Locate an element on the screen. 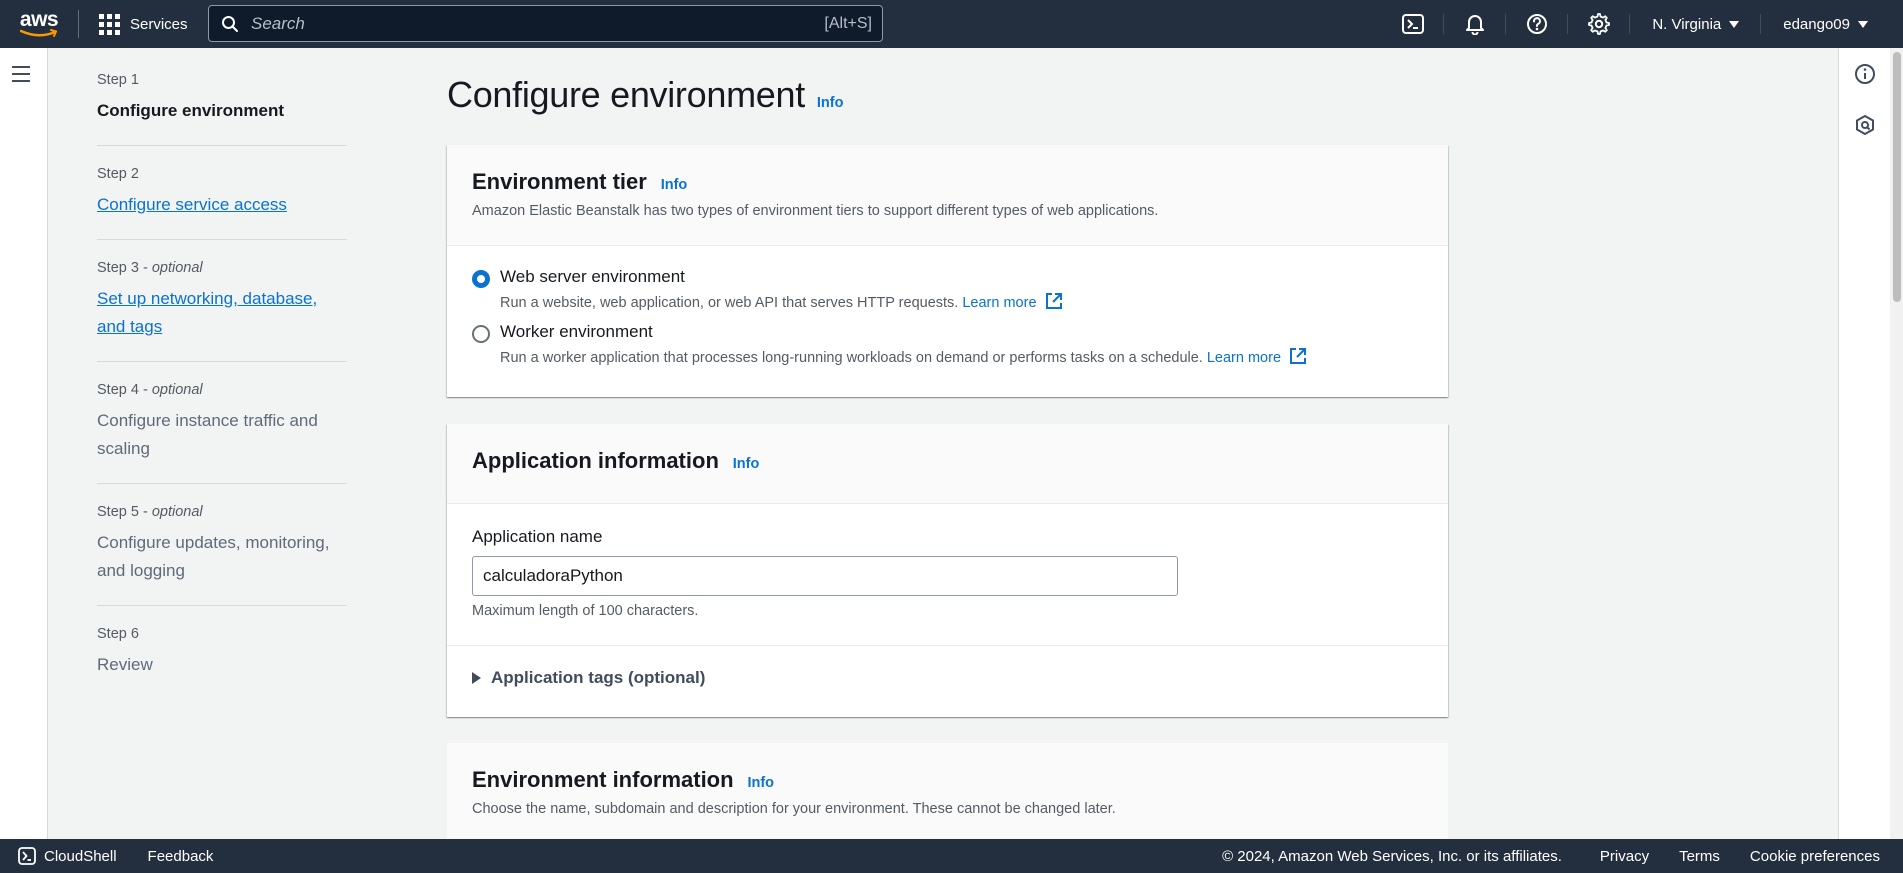  web-server-radio is located at coordinates (481, 279).